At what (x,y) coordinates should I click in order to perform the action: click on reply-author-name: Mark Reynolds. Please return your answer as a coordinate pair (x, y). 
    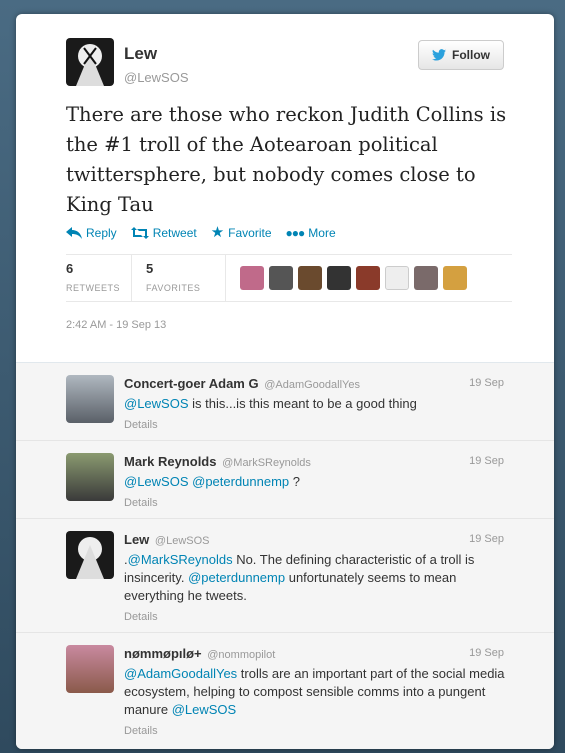
    Looking at the image, I should click on (170, 461).